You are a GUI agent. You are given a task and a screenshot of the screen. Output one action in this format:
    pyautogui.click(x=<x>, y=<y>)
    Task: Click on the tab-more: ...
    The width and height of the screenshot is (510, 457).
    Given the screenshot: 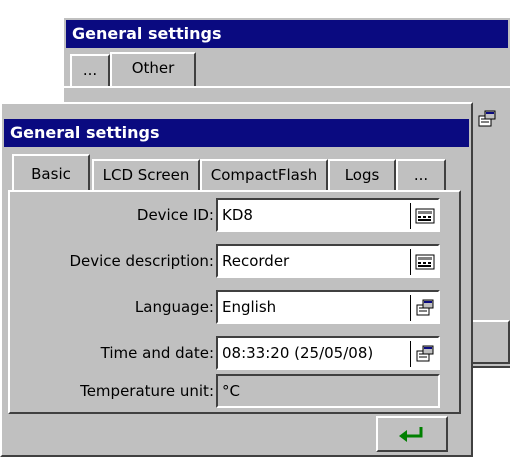 What is the action you would take?
    pyautogui.click(x=421, y=175)
    